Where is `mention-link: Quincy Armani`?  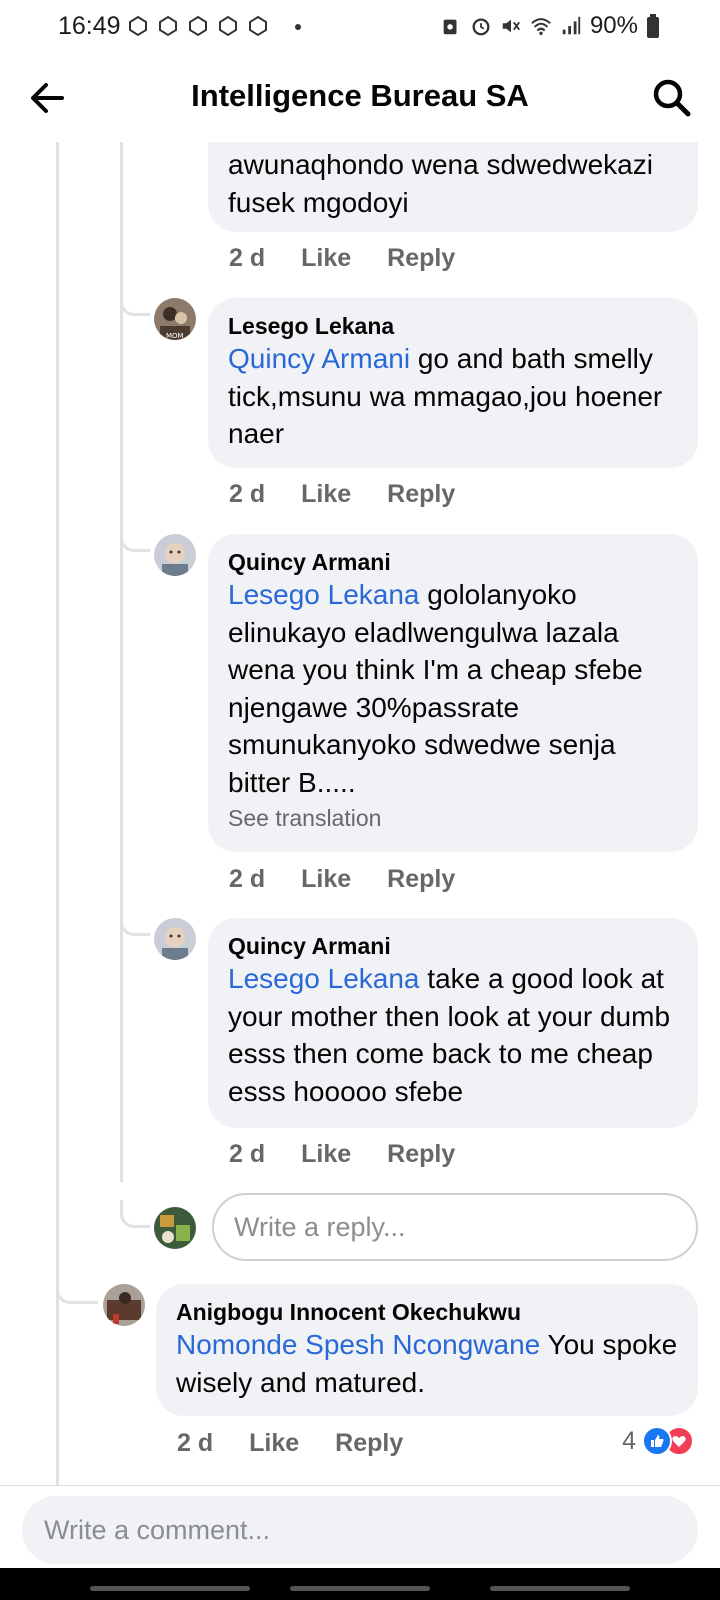
mention-link: Quincy Armani is located at coordinates (319, 358).